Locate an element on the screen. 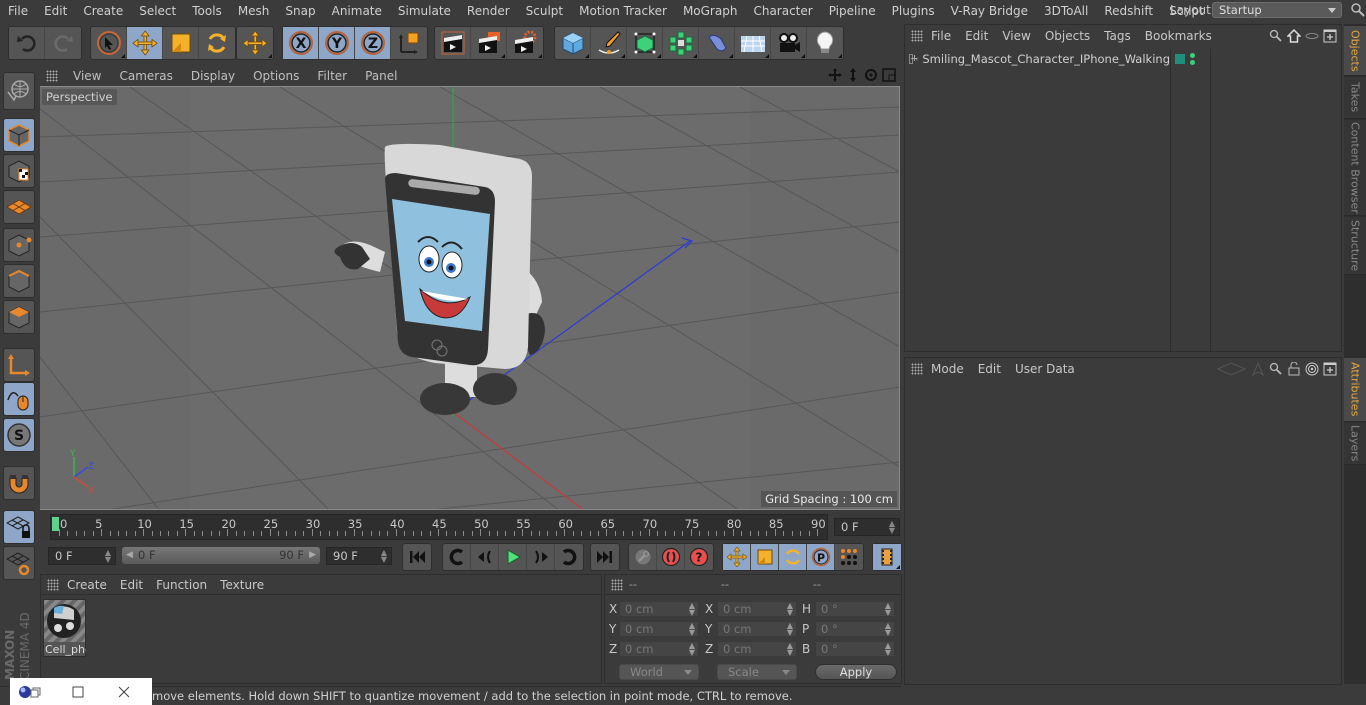 This screenshot has width=1366, height=705. expand-icon is located at coordinates (913, 59).